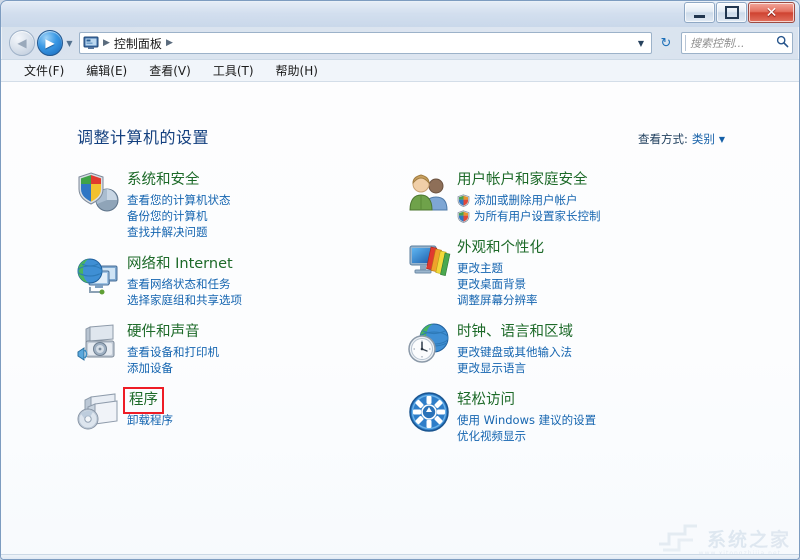 This screenshot has height=560, width=800. I want to click on programs-box-icon, so click(99, 412).